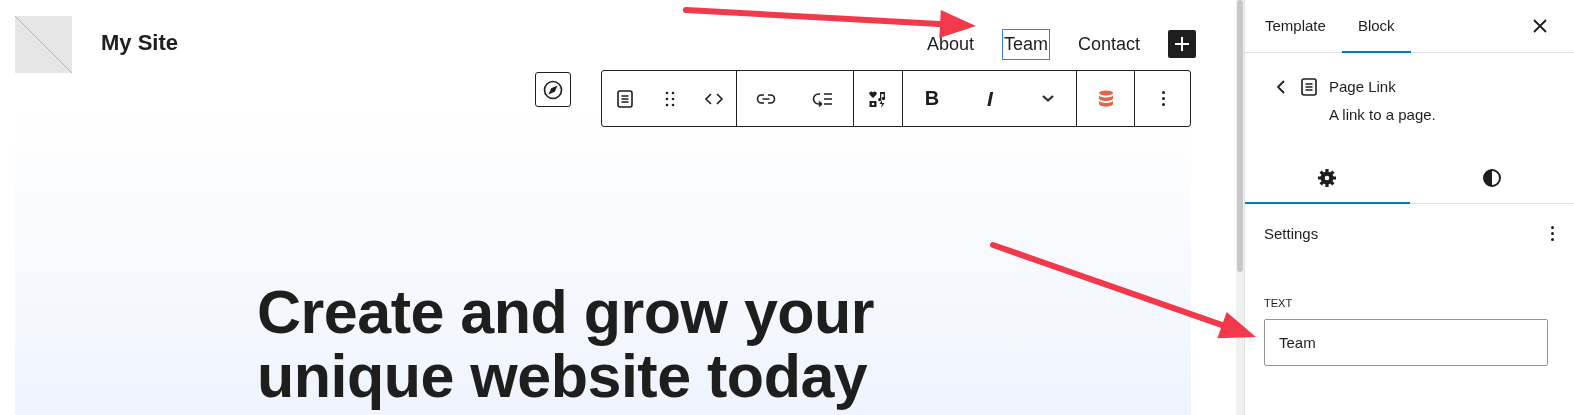  Describe the element at coordinates (1108, 44) in the screenshot. I see `nav-link: Contact` at that location.